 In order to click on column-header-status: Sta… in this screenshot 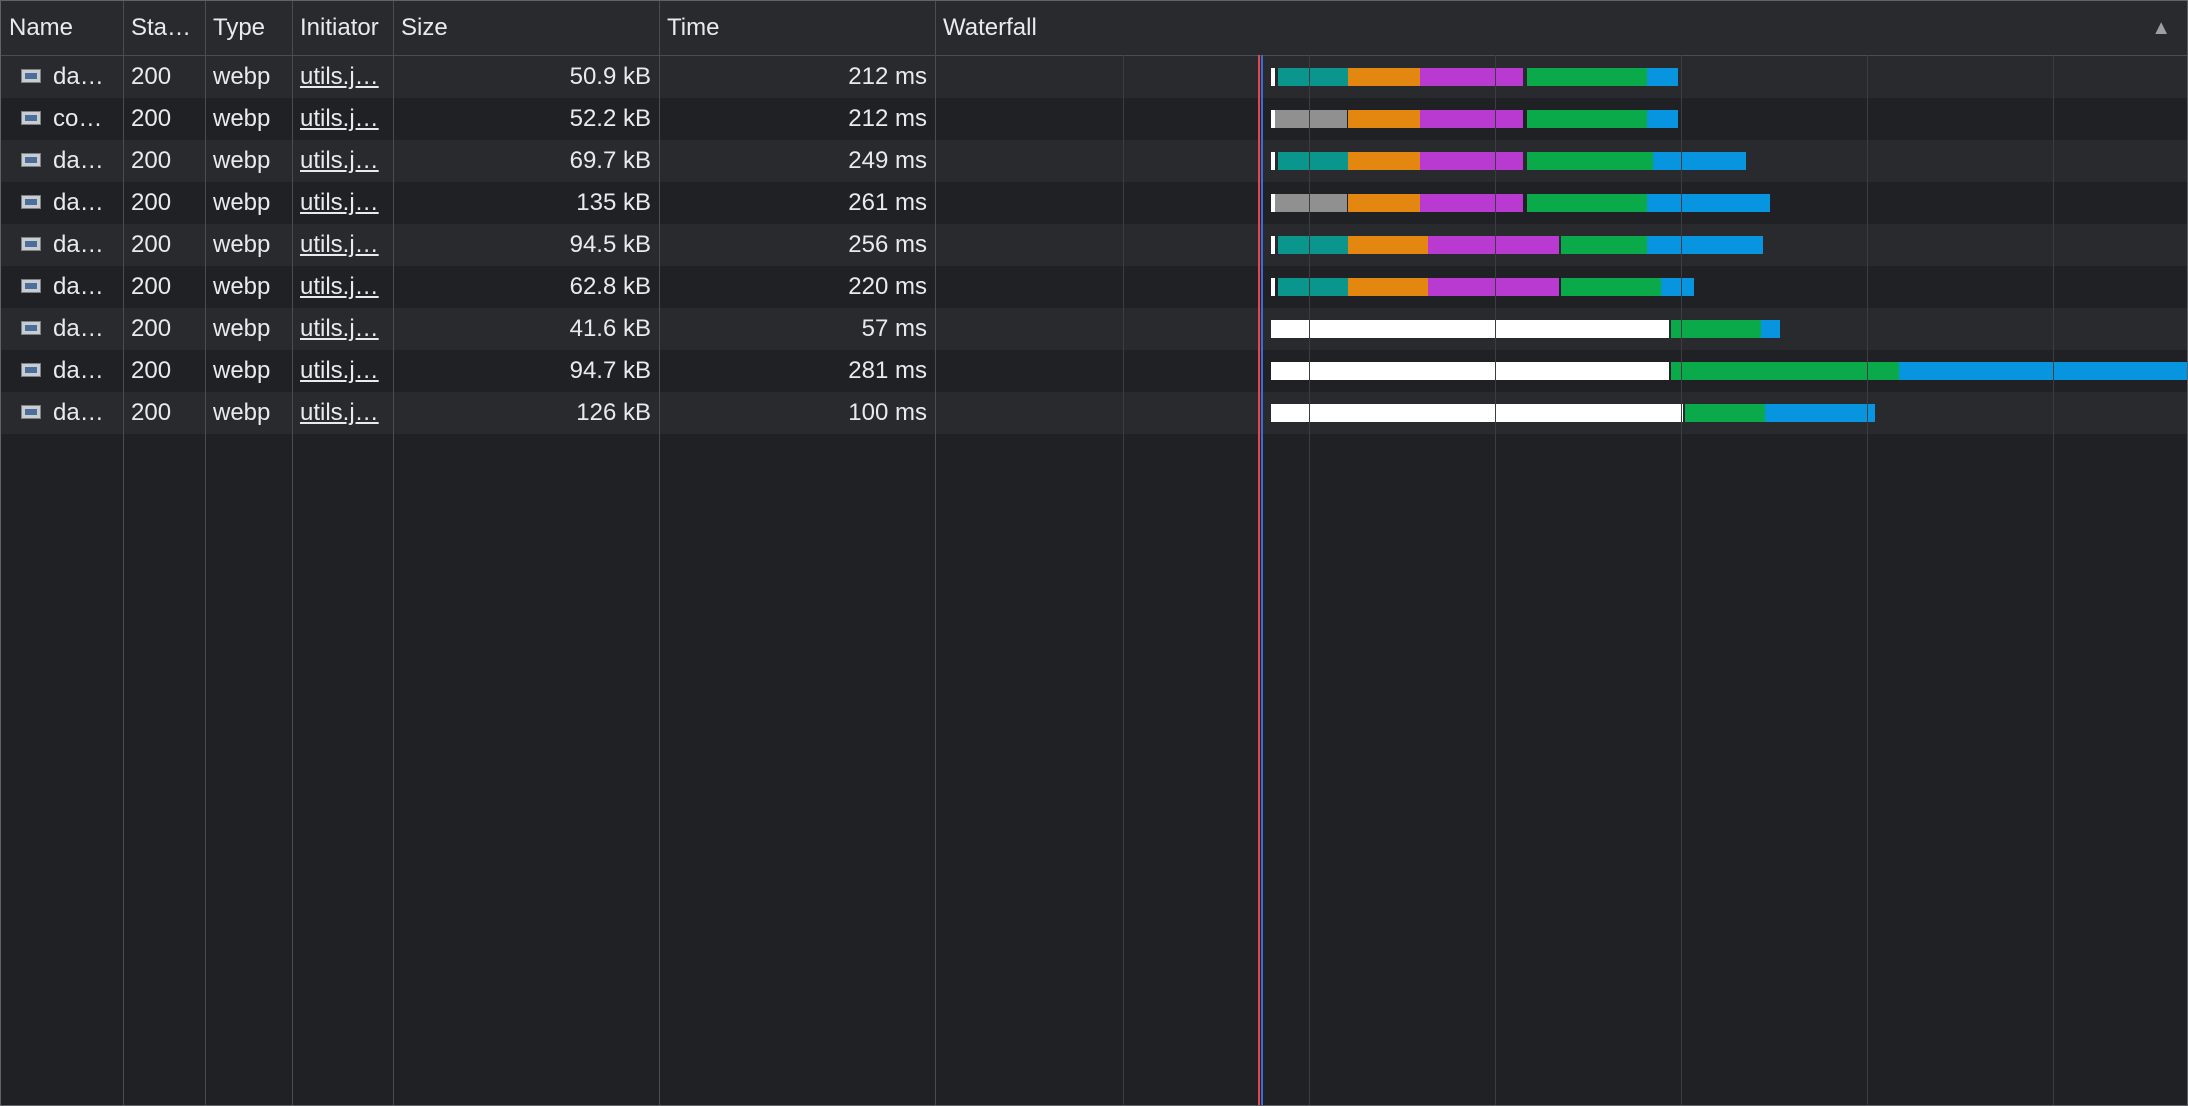, I will do `click(164, 28)`.